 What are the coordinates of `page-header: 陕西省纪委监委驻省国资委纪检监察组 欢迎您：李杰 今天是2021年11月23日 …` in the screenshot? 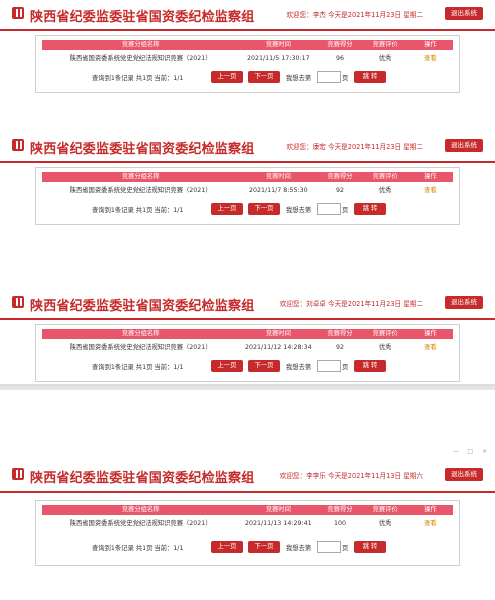 It's located at (247, 13).